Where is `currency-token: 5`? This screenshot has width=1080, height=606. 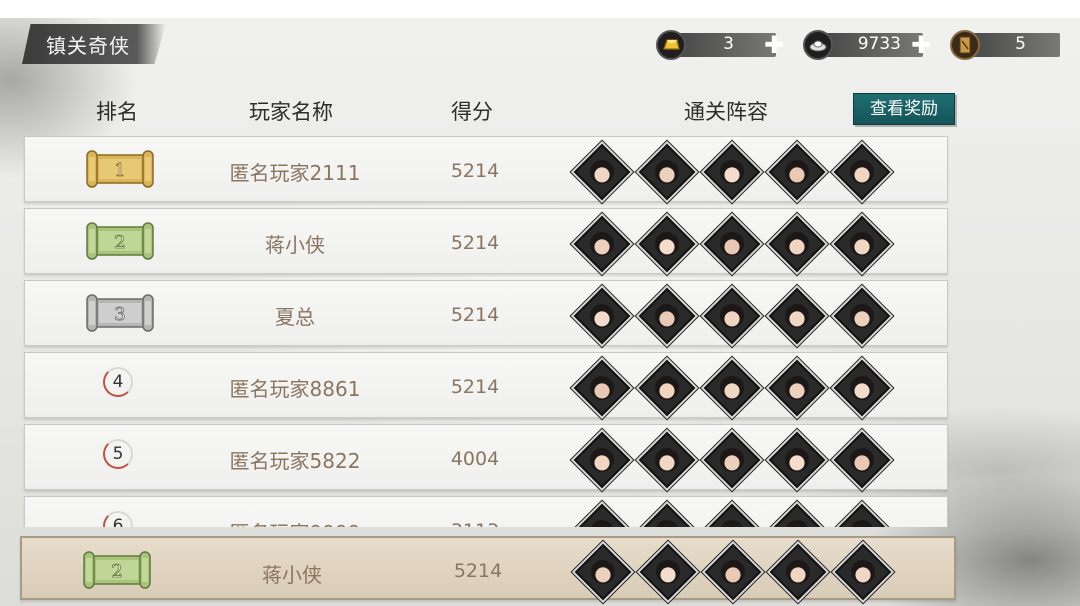
currency-token: 5 is located at coordinates (1005, 45).